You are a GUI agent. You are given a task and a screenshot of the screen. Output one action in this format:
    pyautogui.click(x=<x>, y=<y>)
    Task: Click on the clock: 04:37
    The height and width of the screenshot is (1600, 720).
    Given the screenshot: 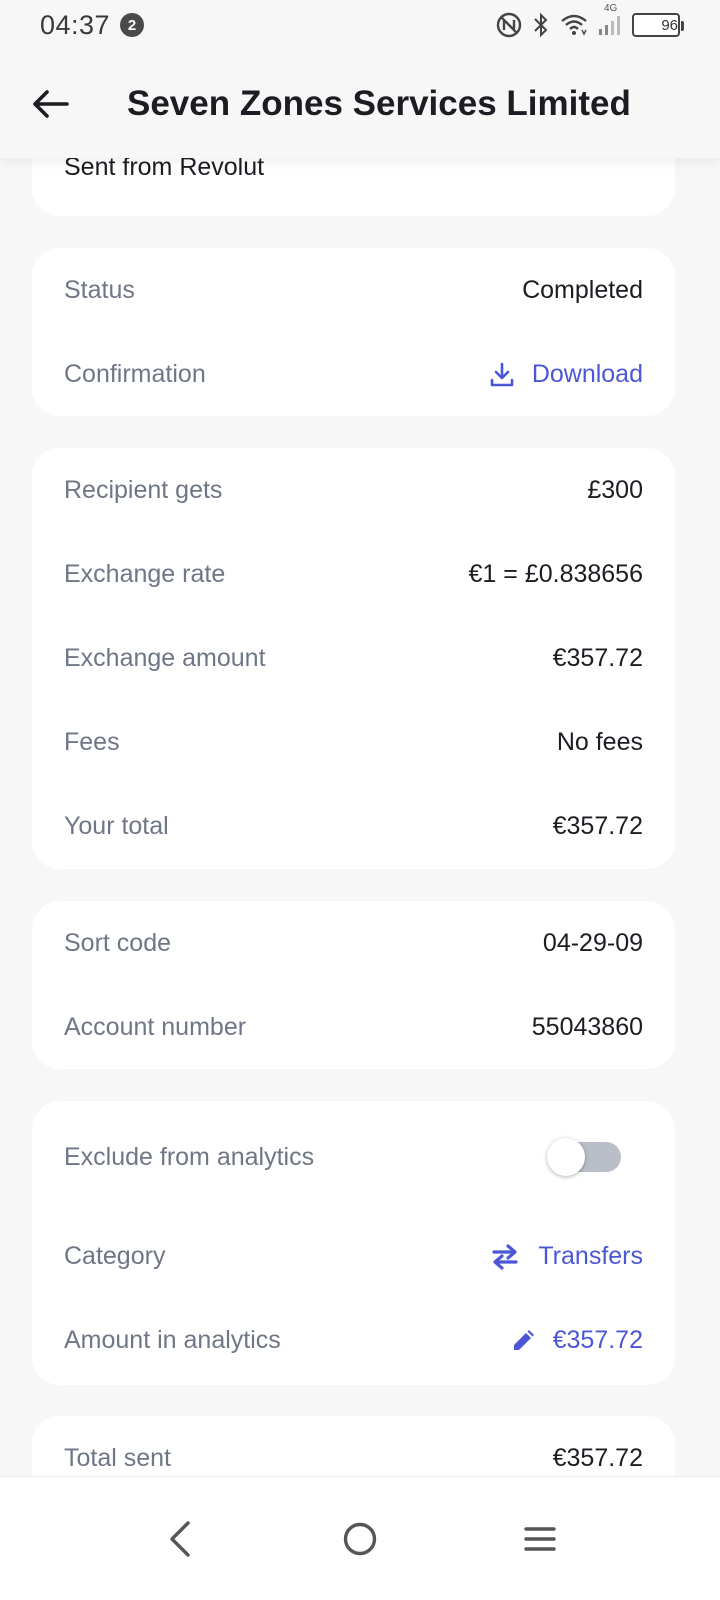 What is the action you would take?
    pyautogui.click(x=75, y=24)
    